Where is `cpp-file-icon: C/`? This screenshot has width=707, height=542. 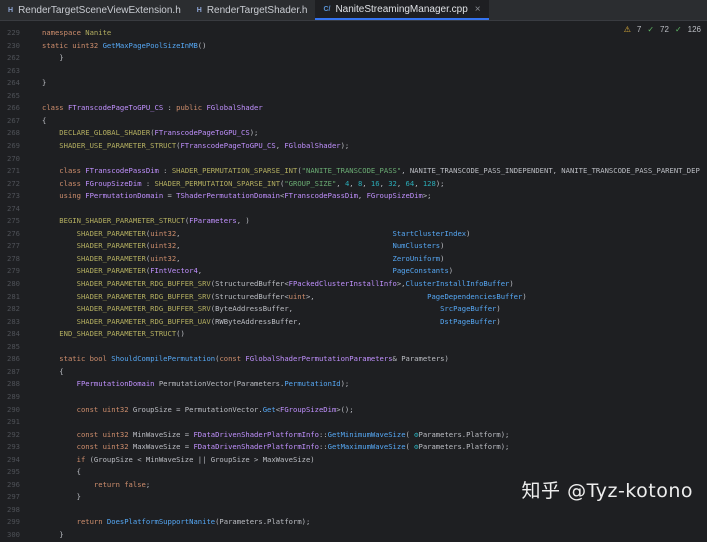 cpp-file-icon: C/ is located at coordinates (327, 9).